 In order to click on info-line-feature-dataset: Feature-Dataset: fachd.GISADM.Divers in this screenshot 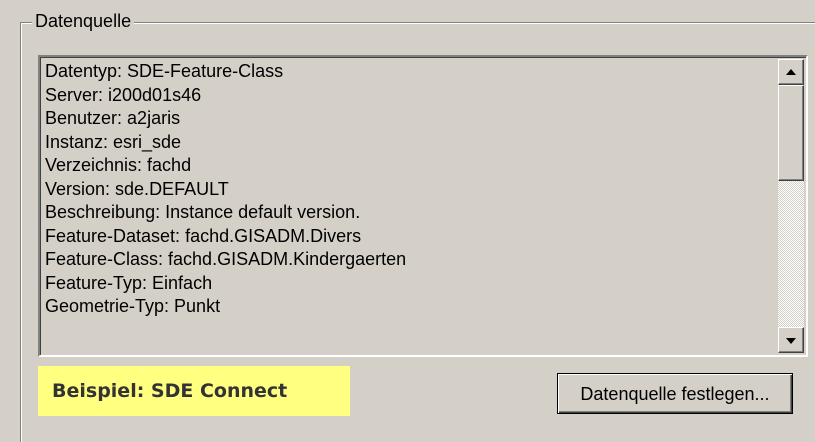, I will do `click(203, 235)`.